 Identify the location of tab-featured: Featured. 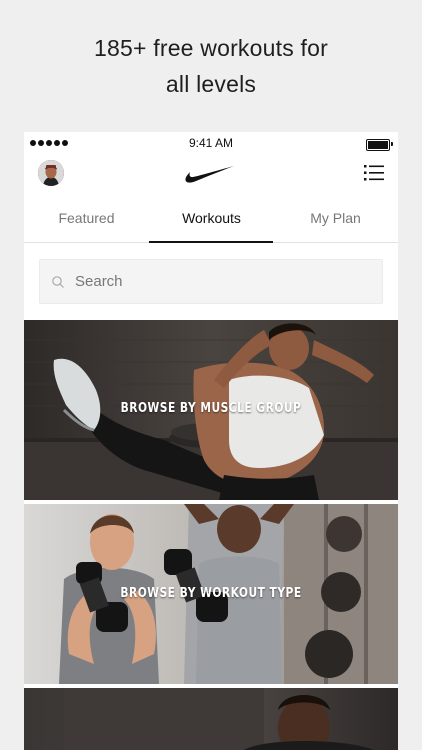
(86, 218).